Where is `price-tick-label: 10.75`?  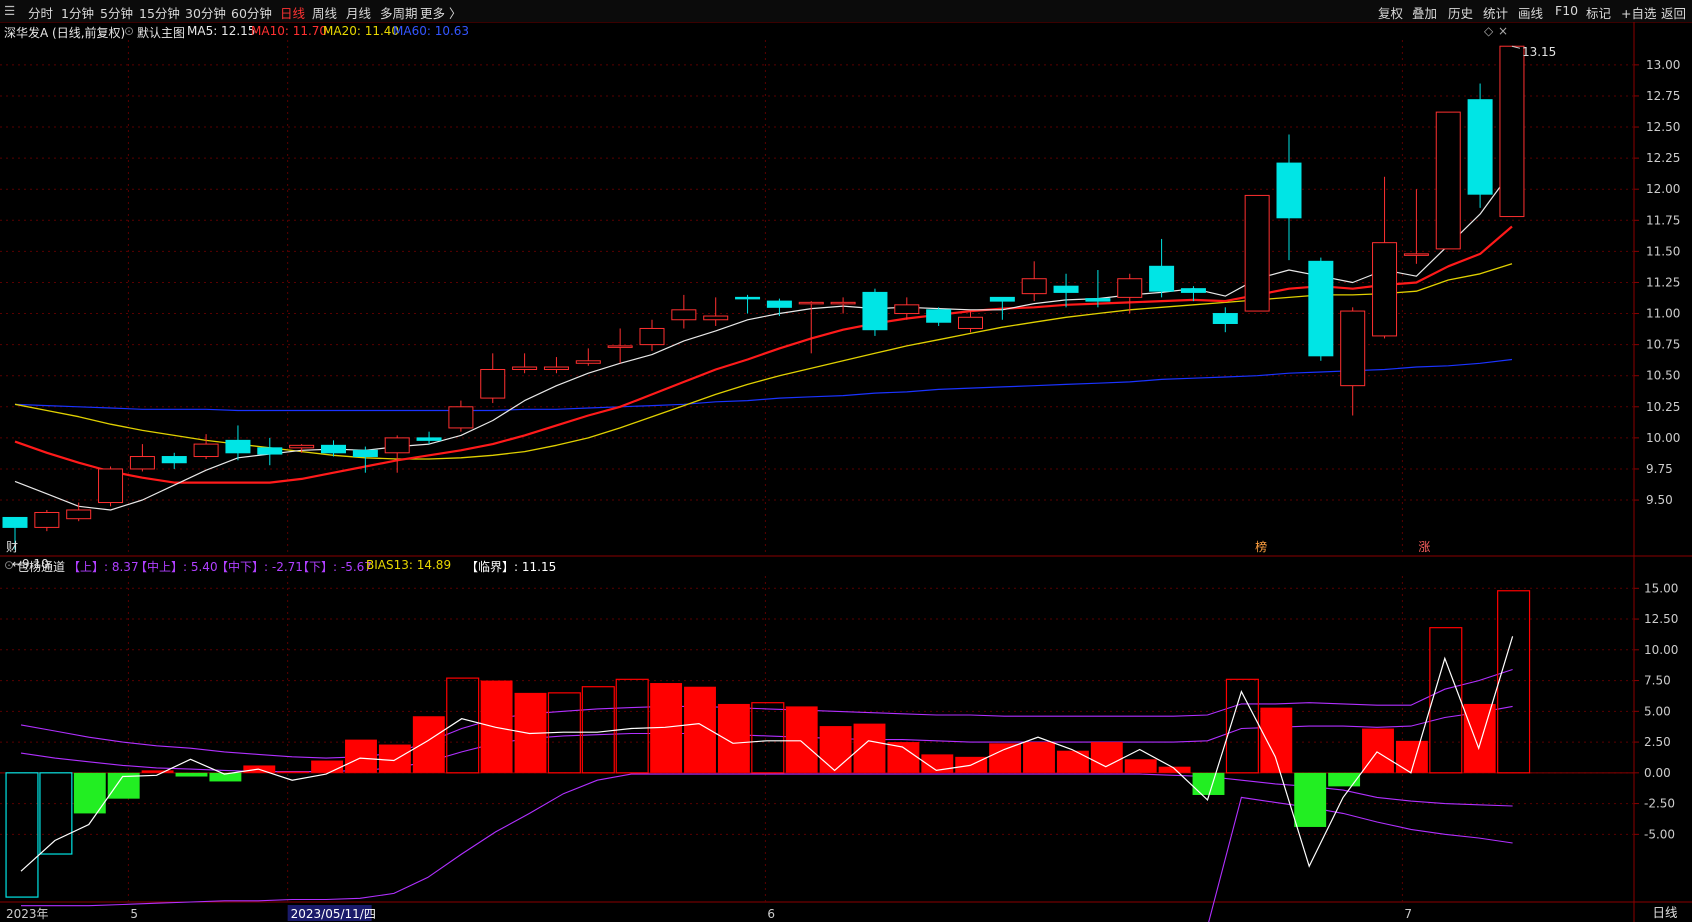 price-tick-label: 10.75 is located at coordinates (1663, 345).